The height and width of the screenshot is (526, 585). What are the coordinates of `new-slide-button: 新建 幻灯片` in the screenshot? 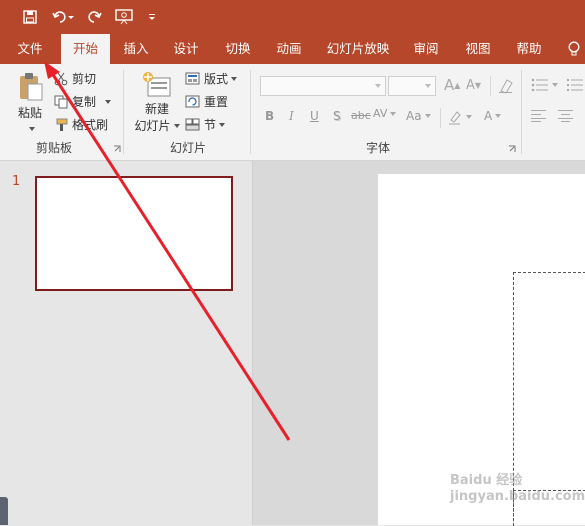 It's located at (157, 102).